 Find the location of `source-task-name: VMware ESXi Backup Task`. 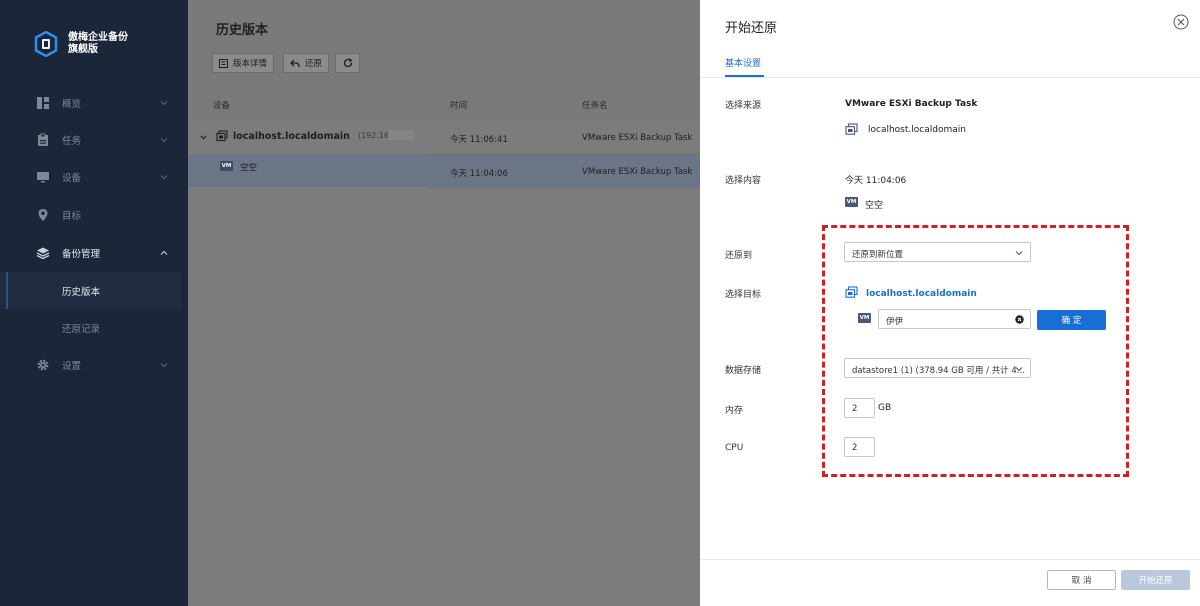

source-task-name: VMware ESXi Backup Task is located at coordinates (911, 104).